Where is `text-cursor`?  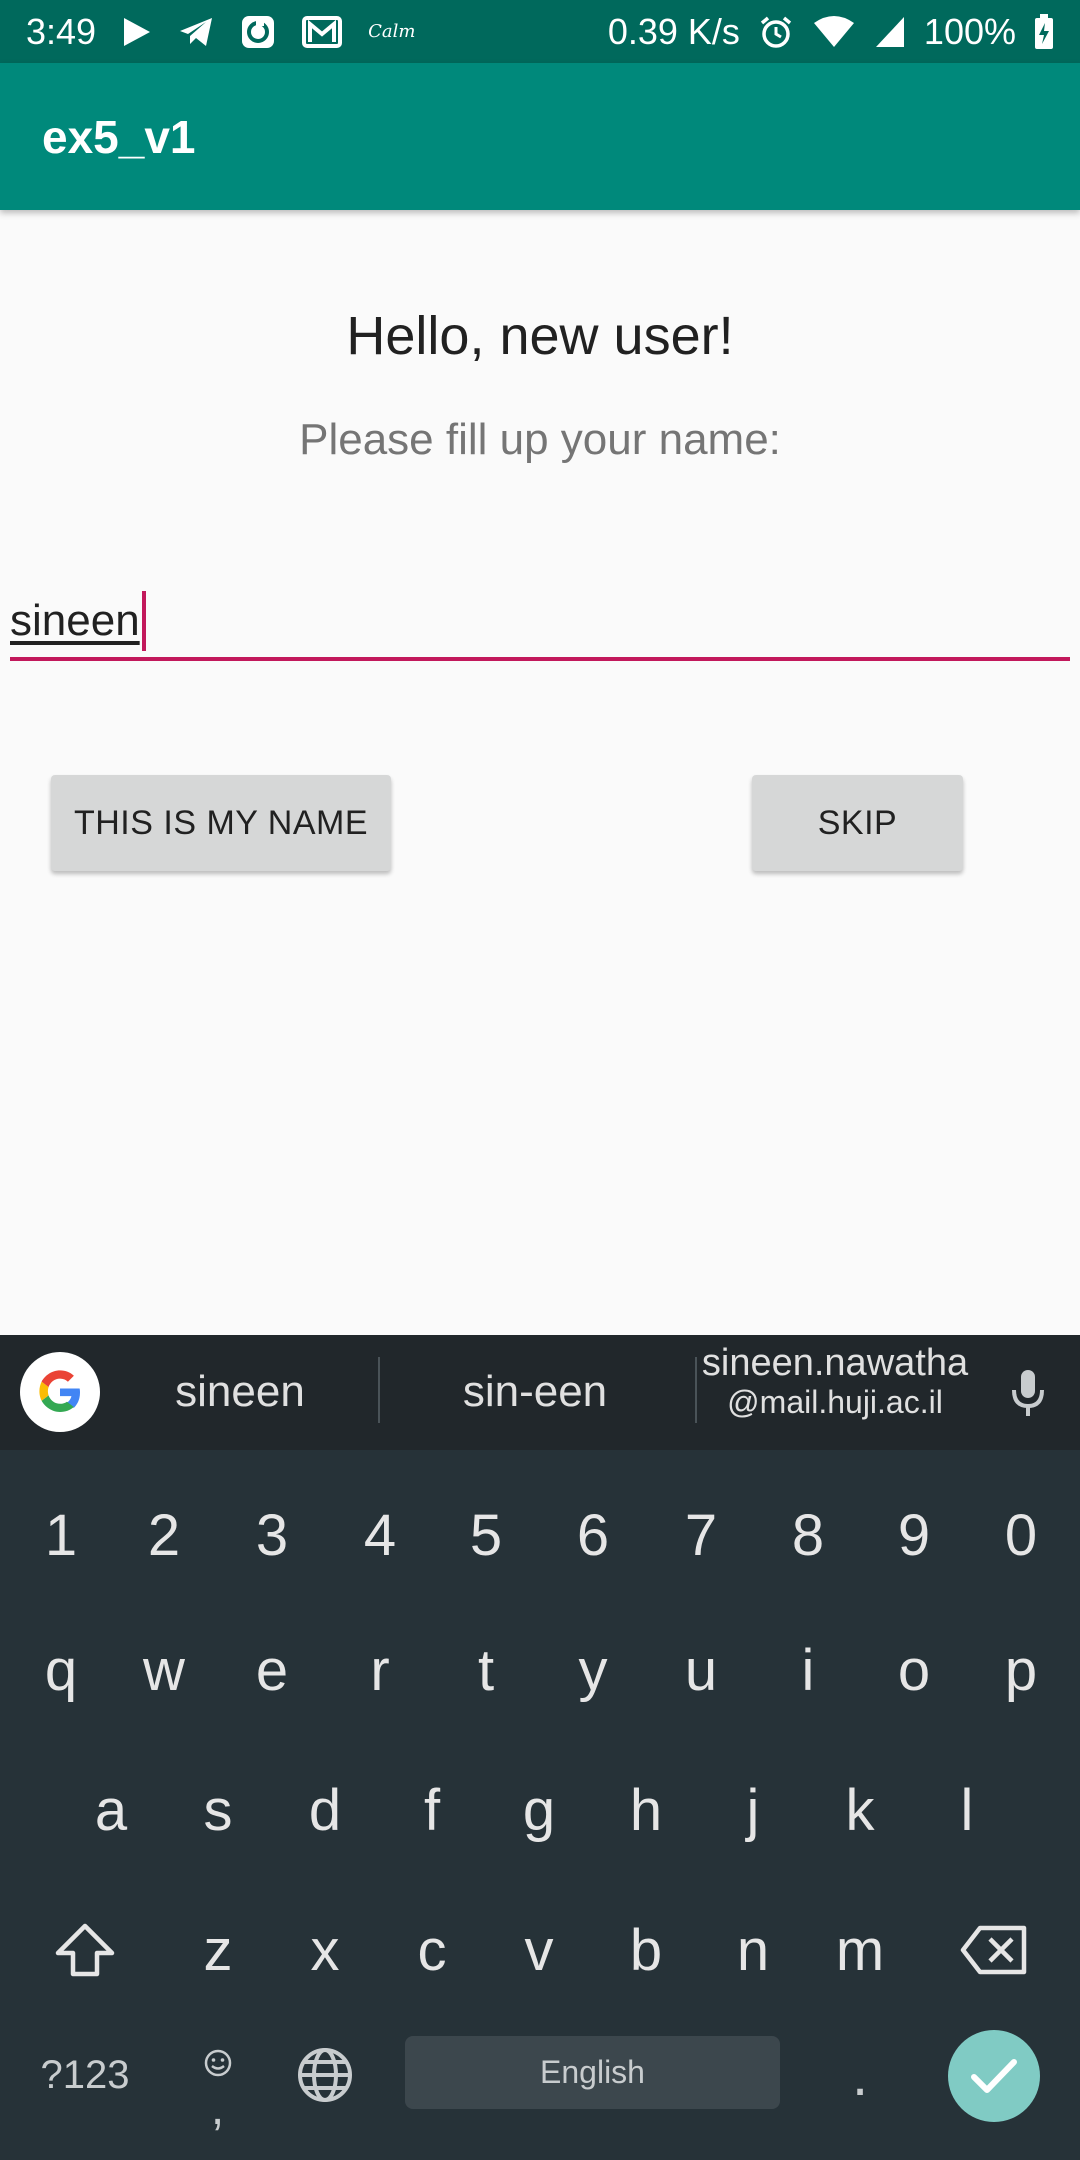 text-cursor is located at coordinates (143, 621).